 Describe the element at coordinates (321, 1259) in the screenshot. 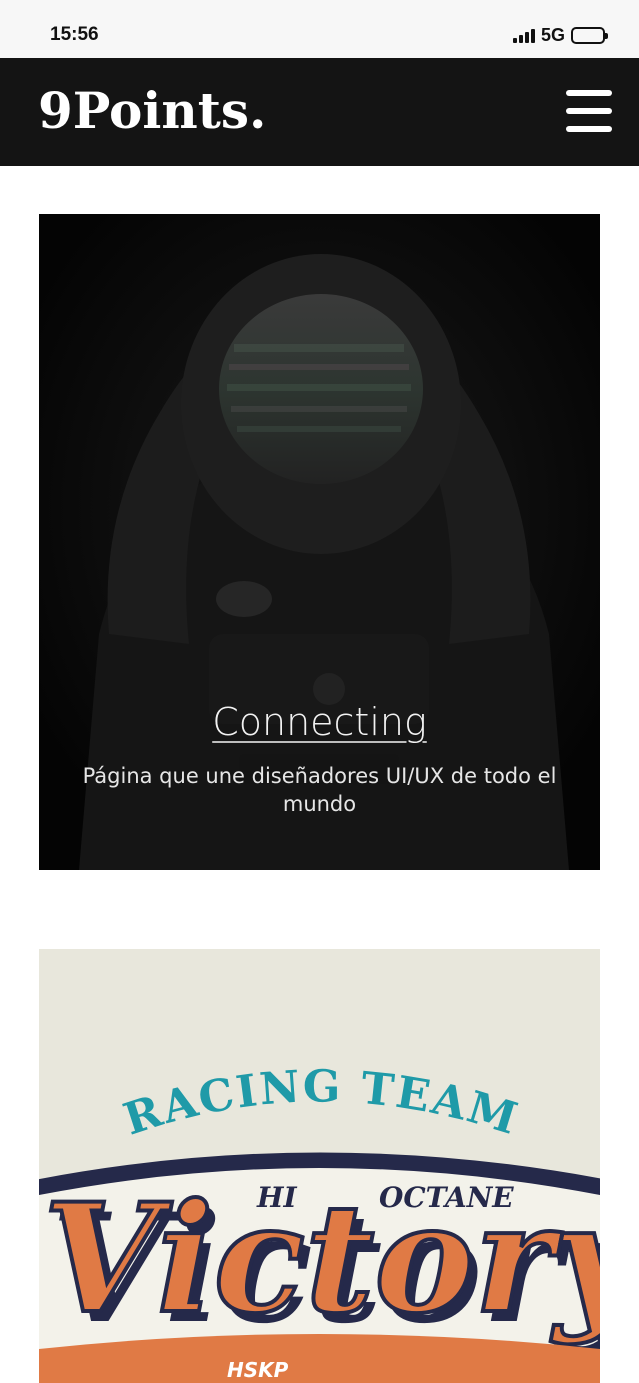

I see `artwork-victory-text: Victory` at that location.